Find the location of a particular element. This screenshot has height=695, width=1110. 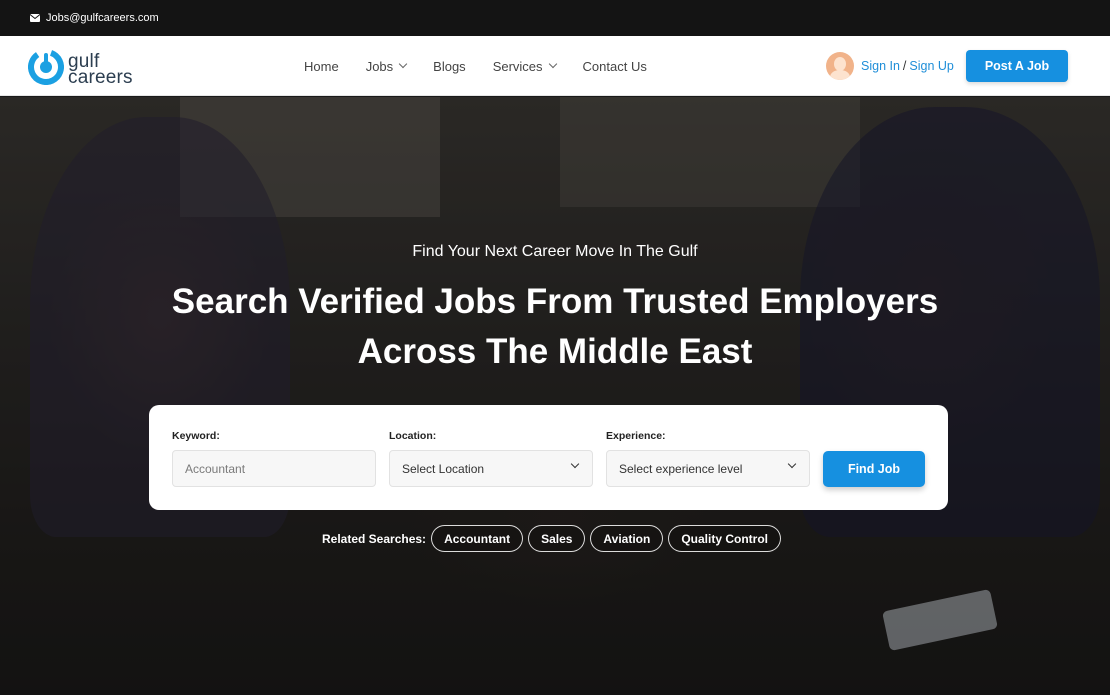

nav-item-label: Jobs is located at coordinates (379, 66).